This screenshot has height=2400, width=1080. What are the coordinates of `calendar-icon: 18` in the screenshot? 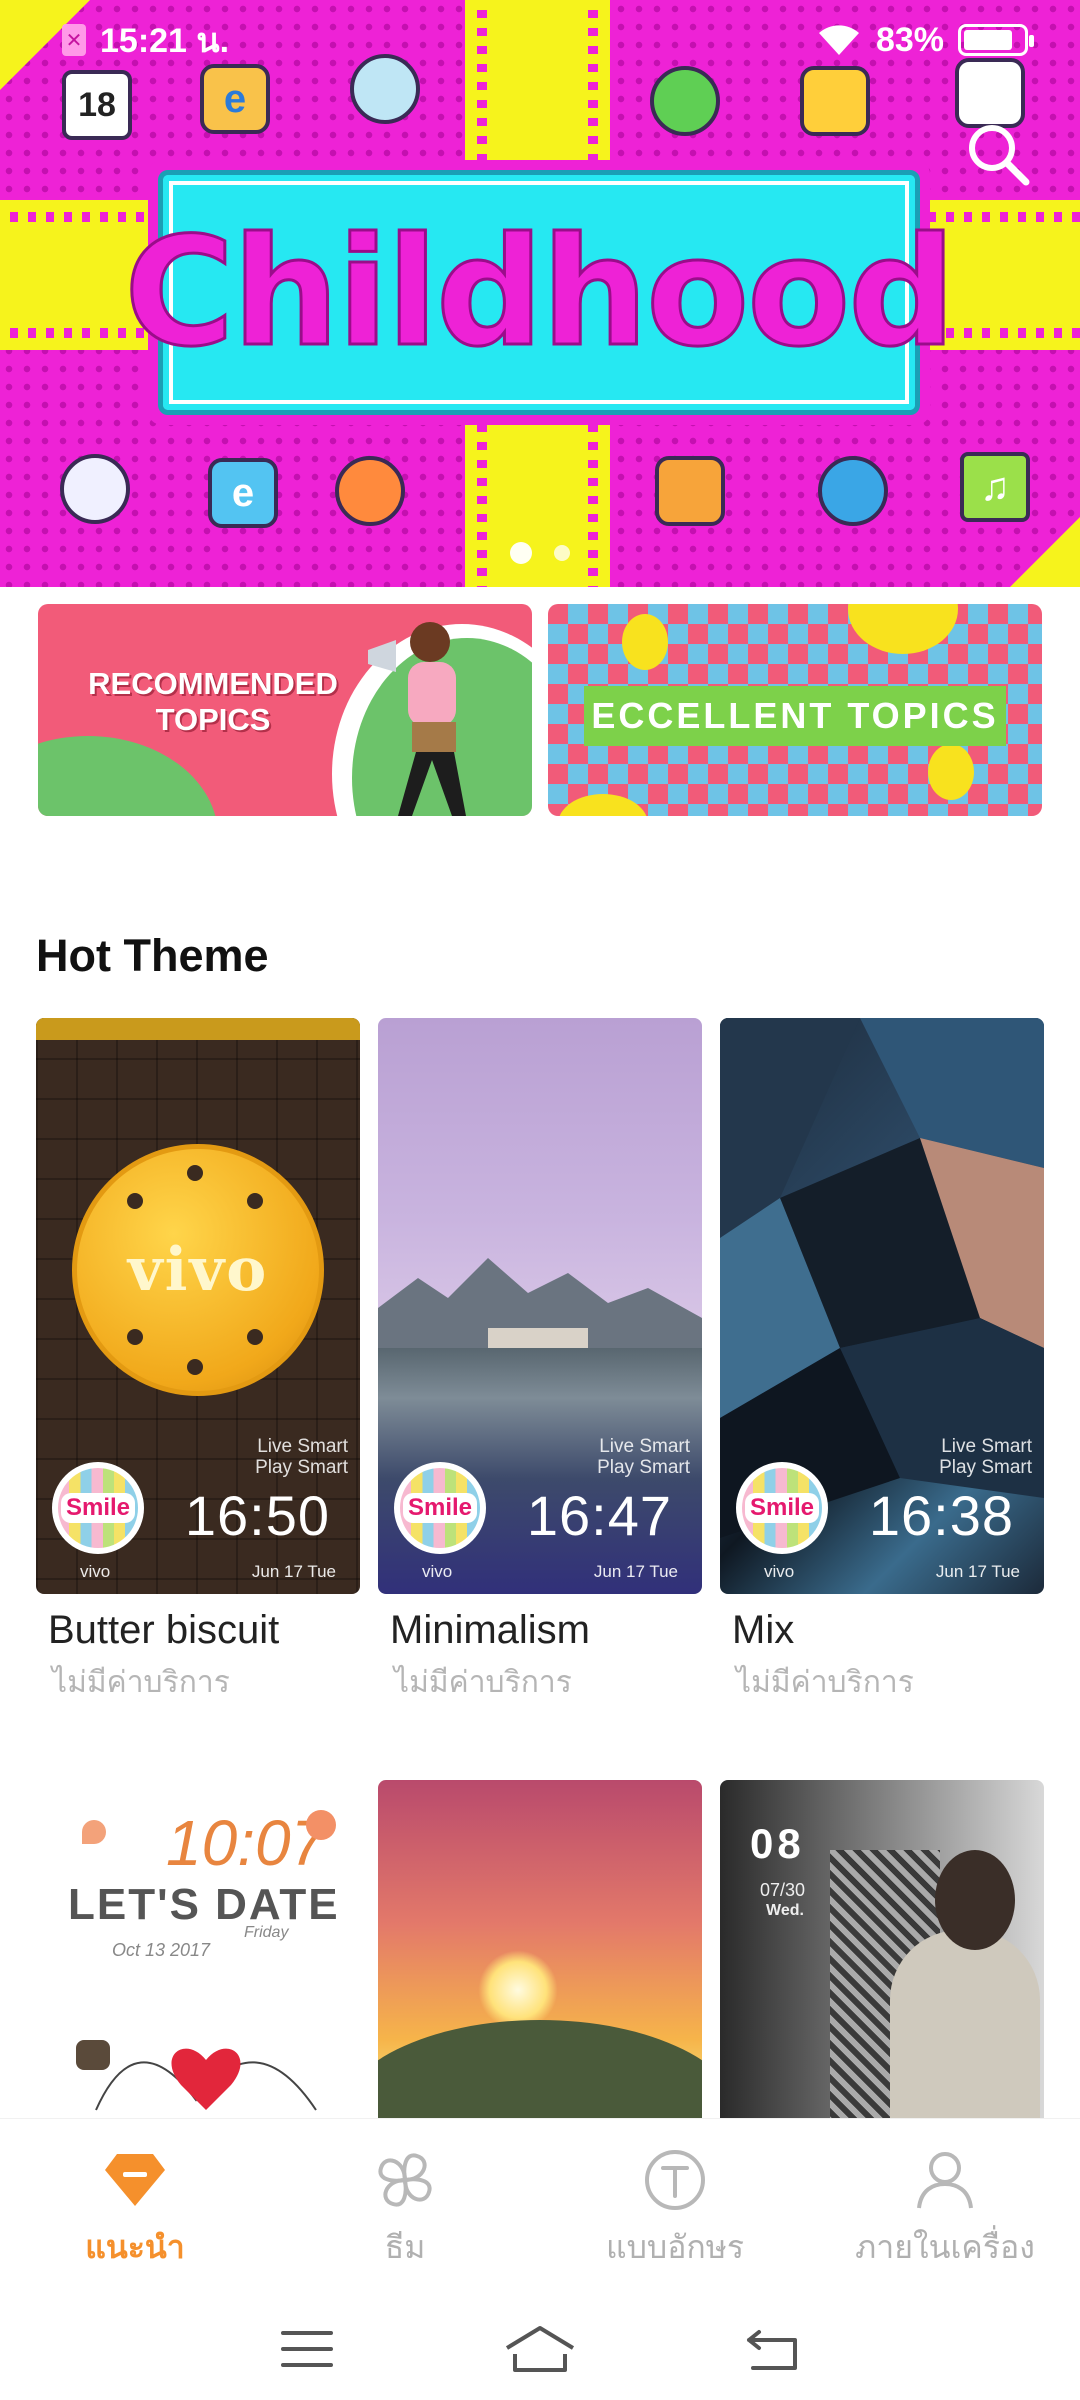 It's located at (97, 105).